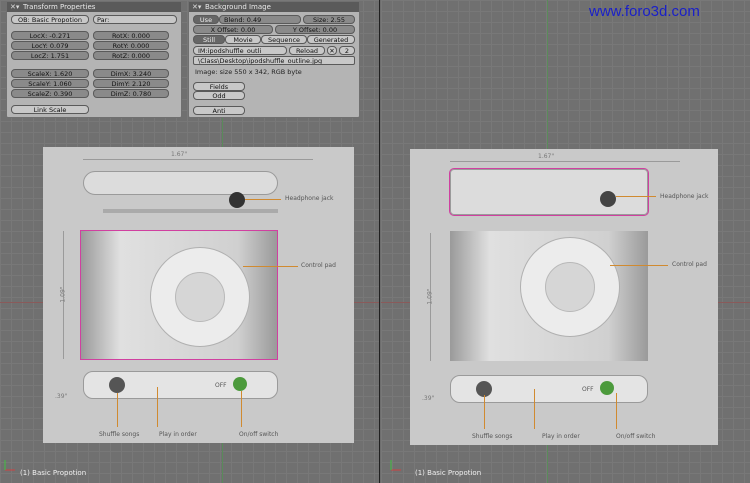 Image resolution: width=750 pixels, height=483 pixels. I want to click on loc-z-field: LocZ: 1.751, so click(50, 55).